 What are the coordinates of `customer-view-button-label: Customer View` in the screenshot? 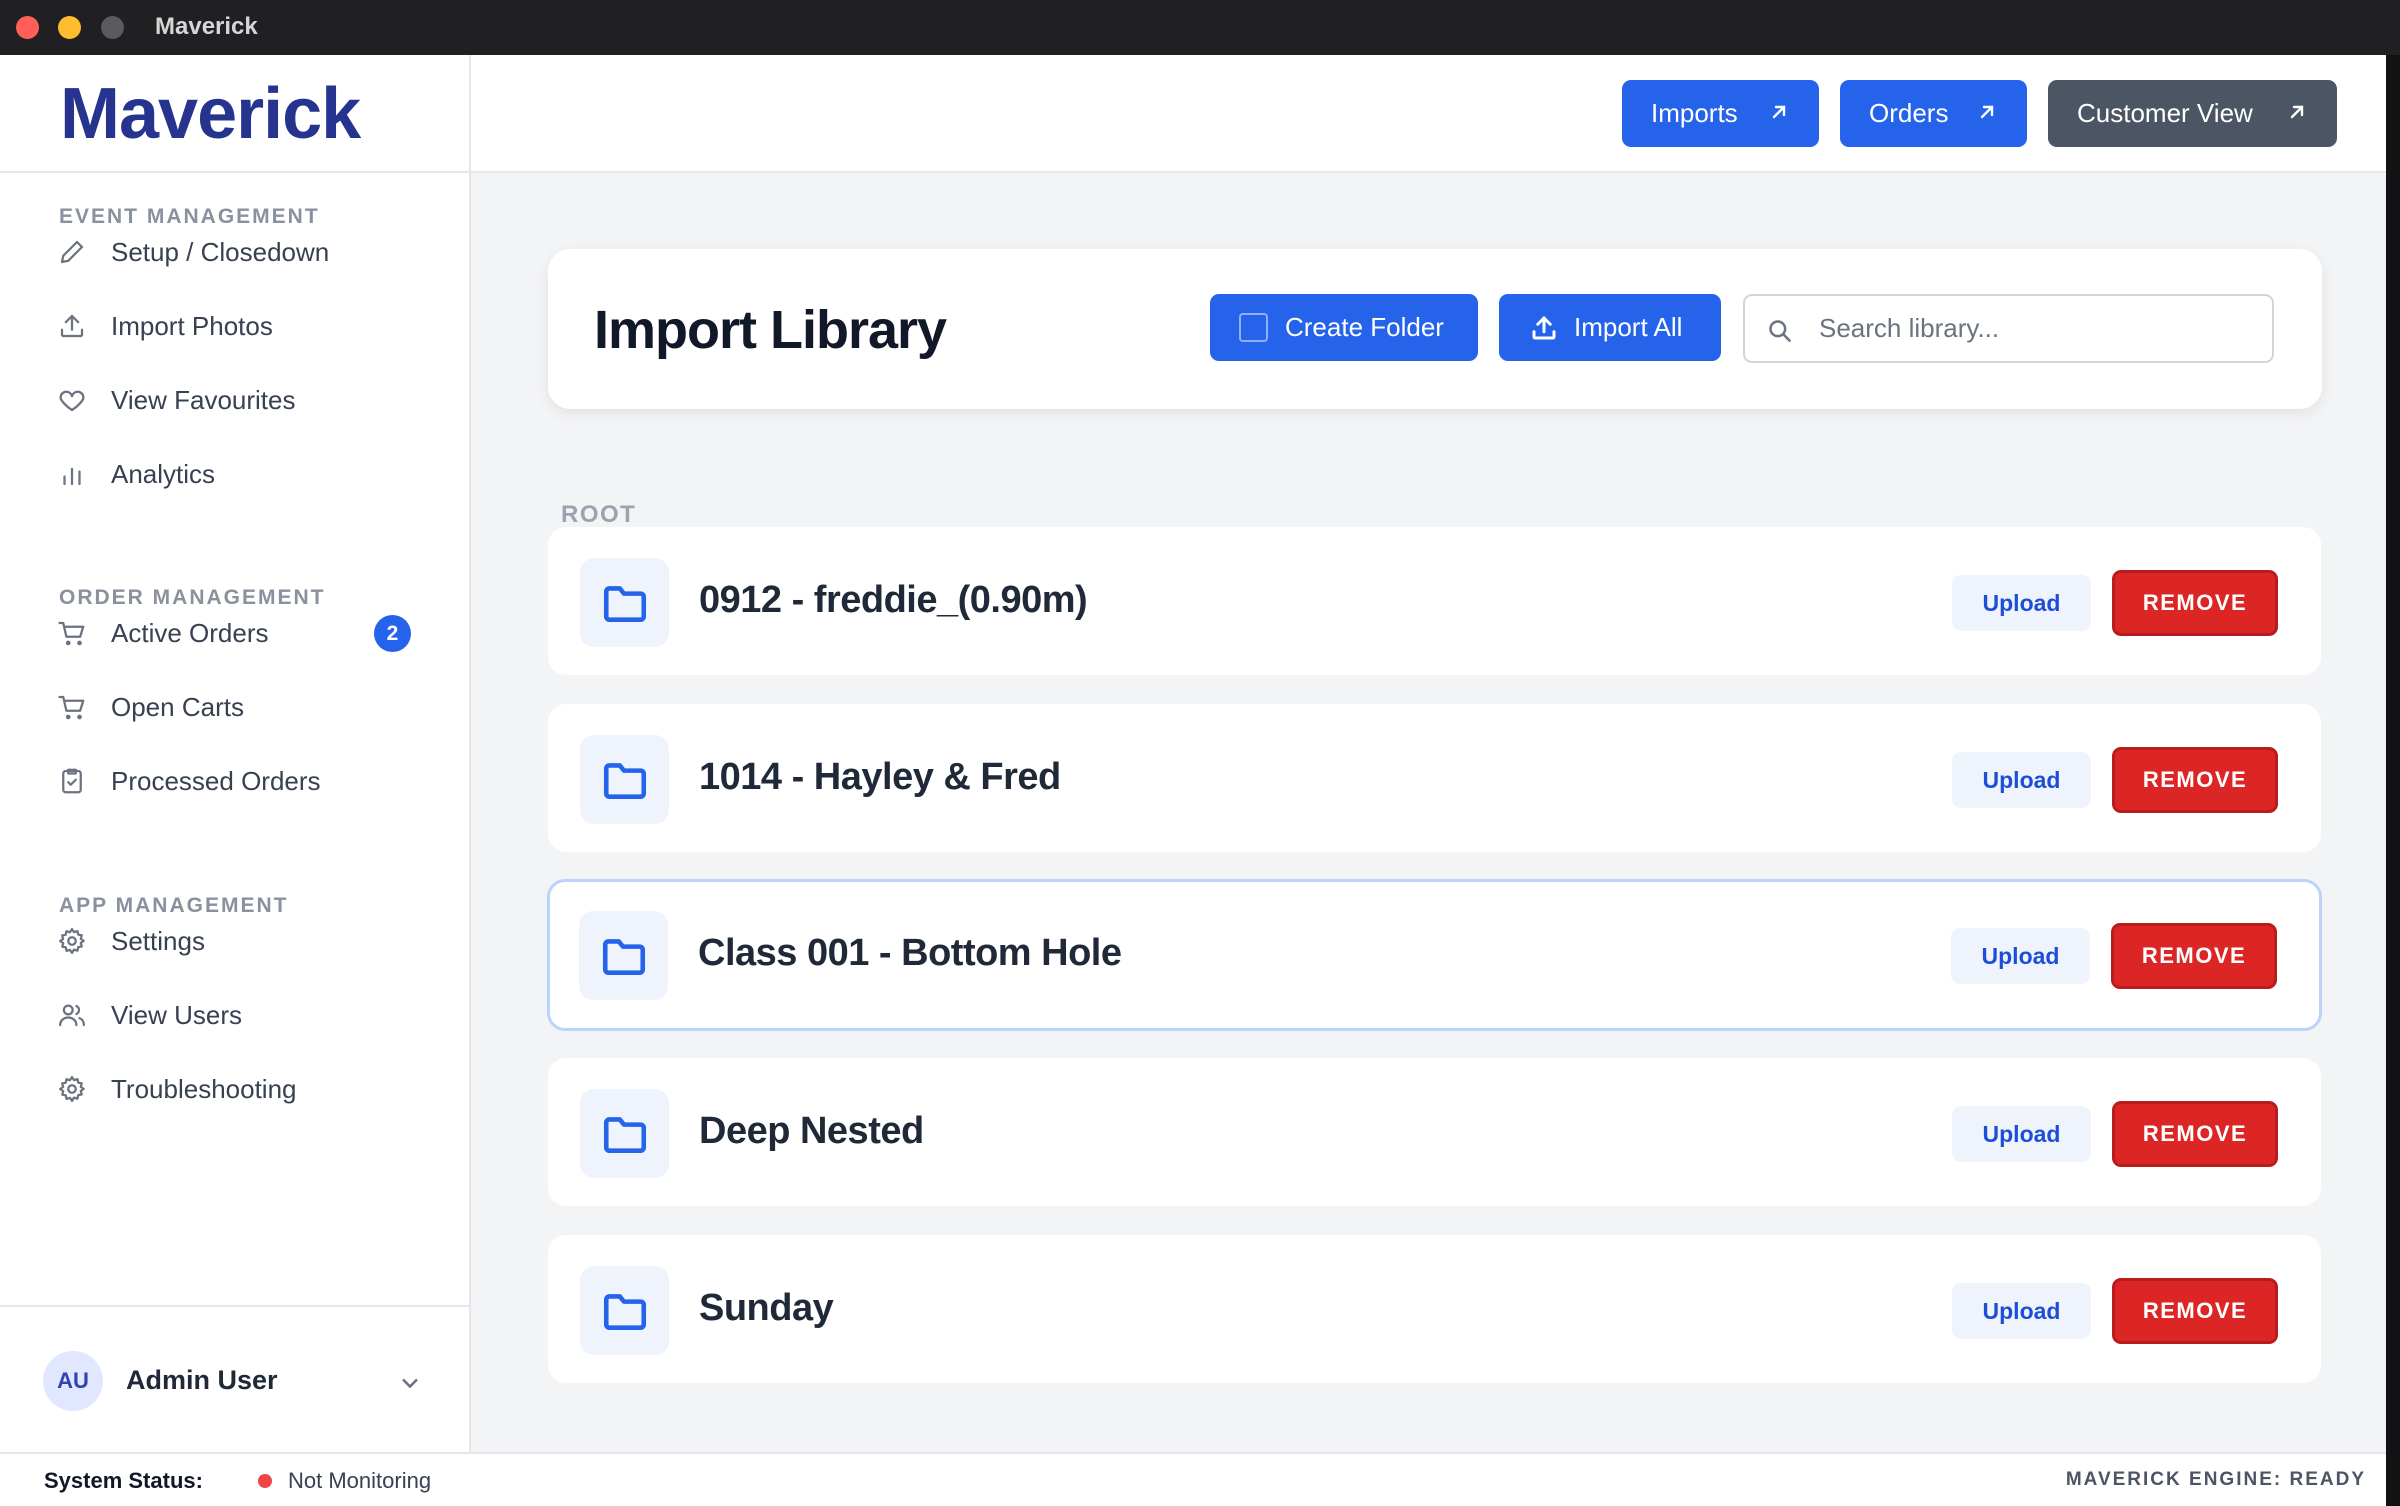 It's located at (2165, 113).